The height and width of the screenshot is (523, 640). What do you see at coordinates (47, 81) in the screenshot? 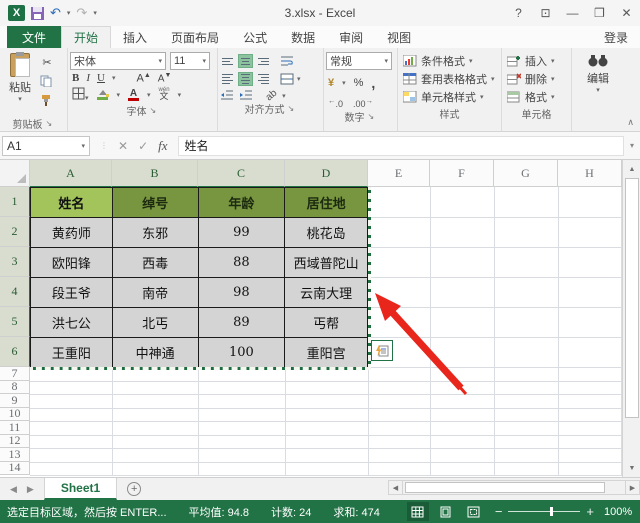
I see `copy-button` at bounding box center [47, 81].